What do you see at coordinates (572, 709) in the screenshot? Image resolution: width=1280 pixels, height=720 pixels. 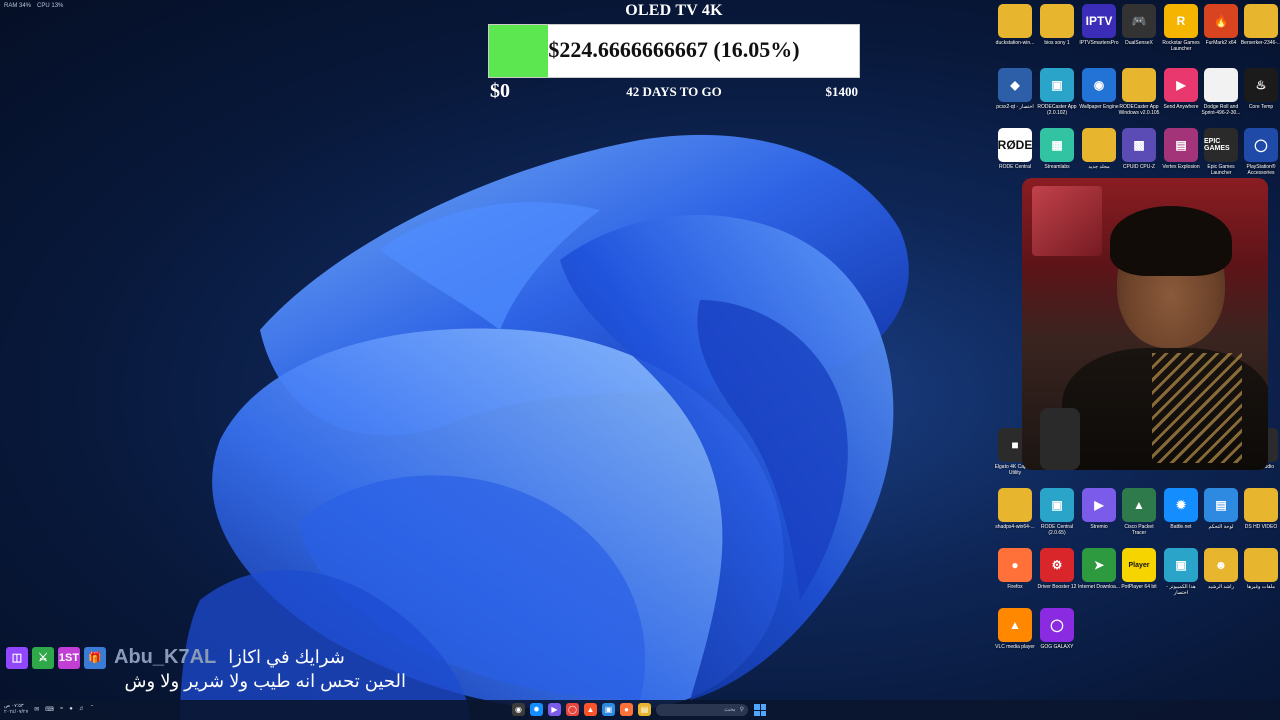 I see `chrome-icon: ◯` at bounding box center [572, 709].